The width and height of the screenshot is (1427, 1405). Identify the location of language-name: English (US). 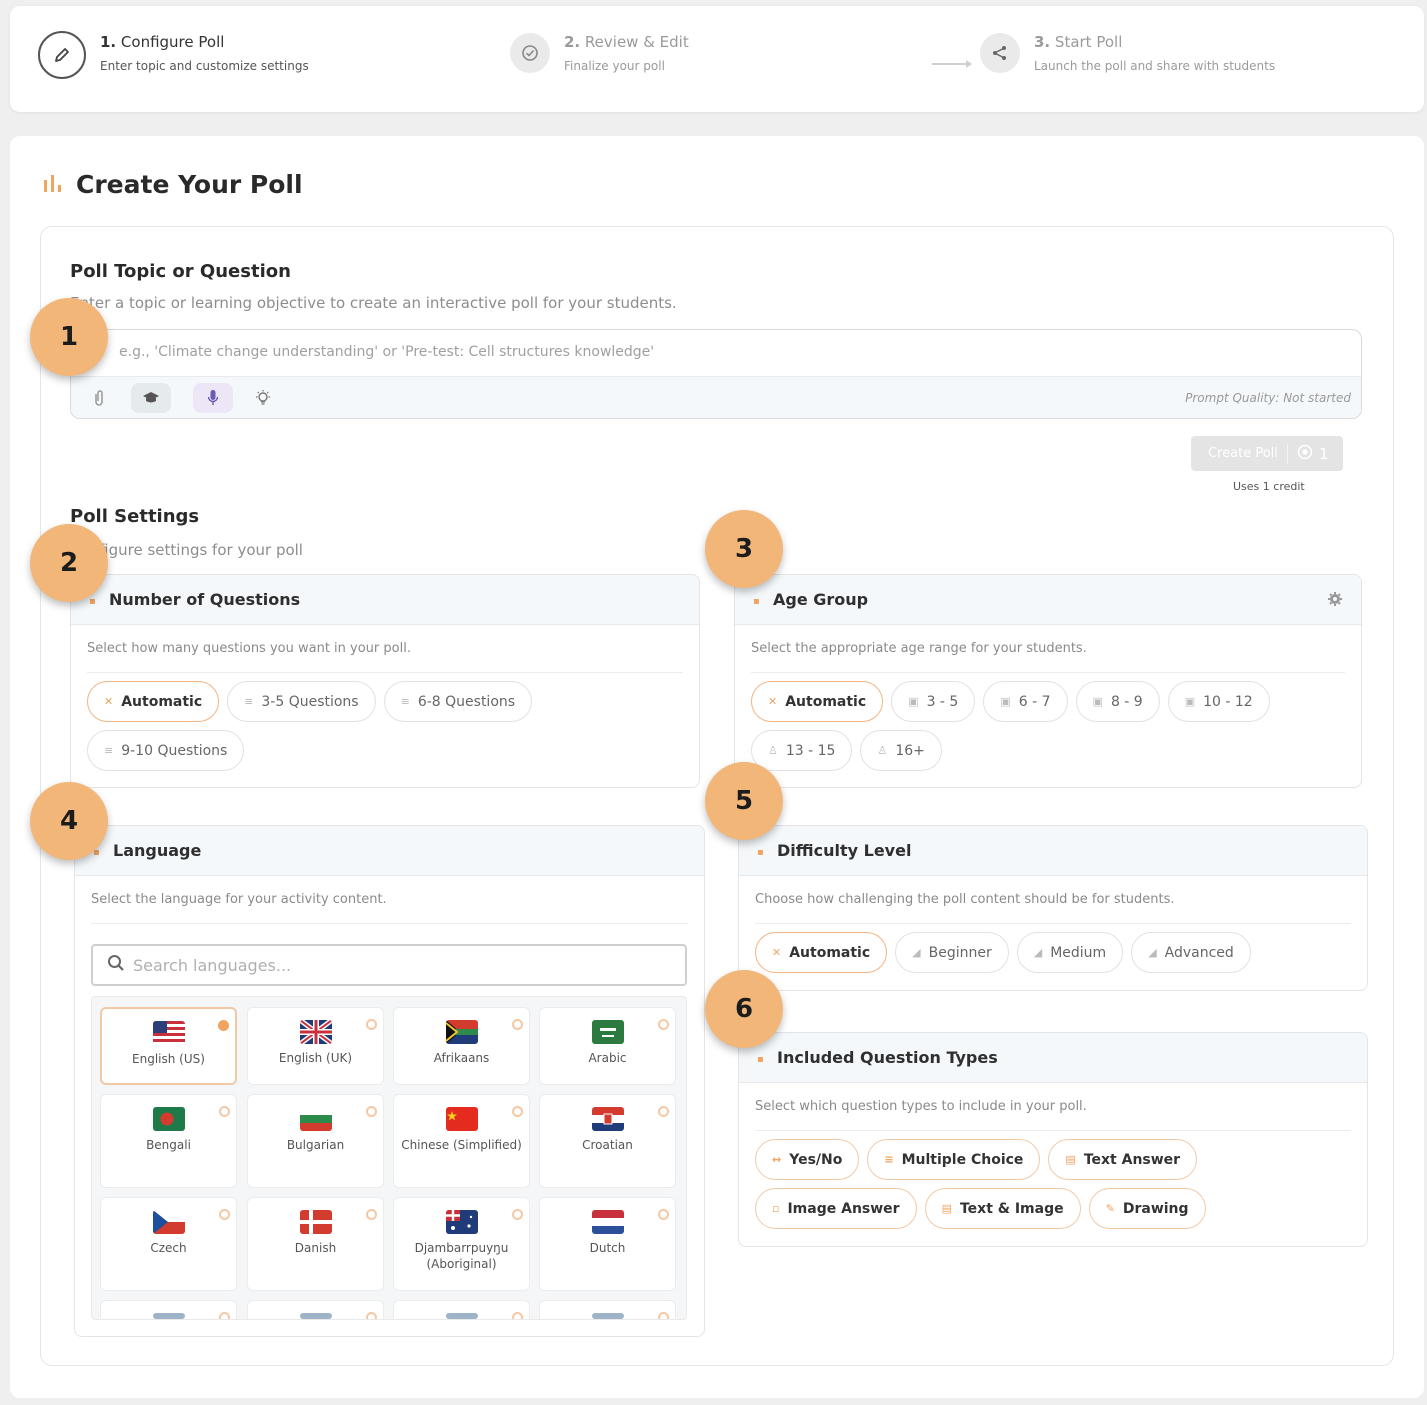
(168, 1059).